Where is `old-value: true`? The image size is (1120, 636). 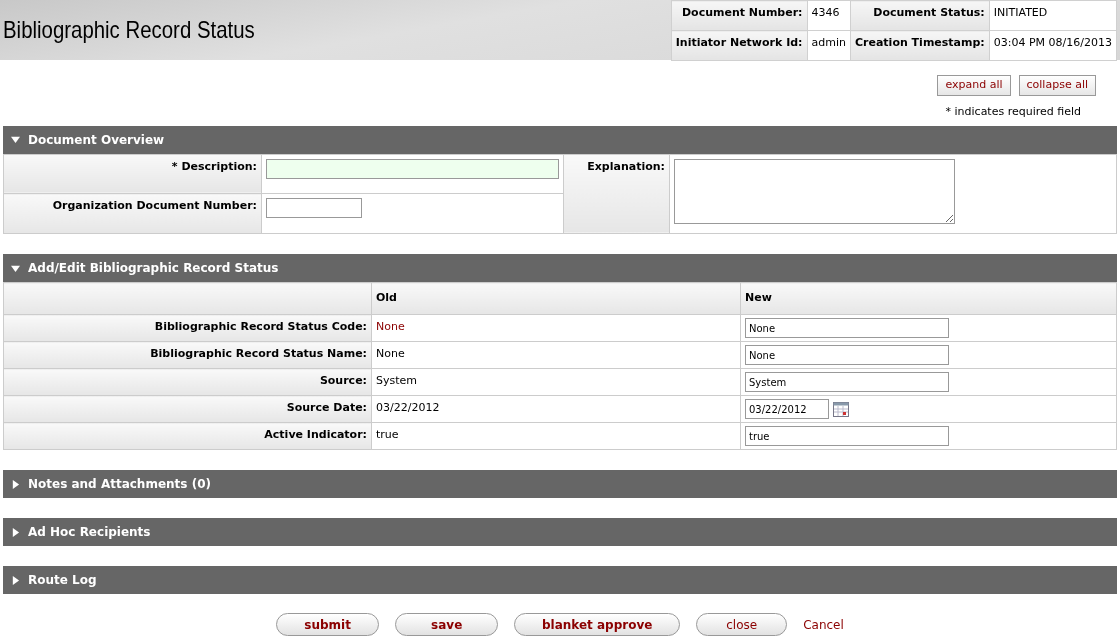
old-value: true is located at coordinates (556, 436).